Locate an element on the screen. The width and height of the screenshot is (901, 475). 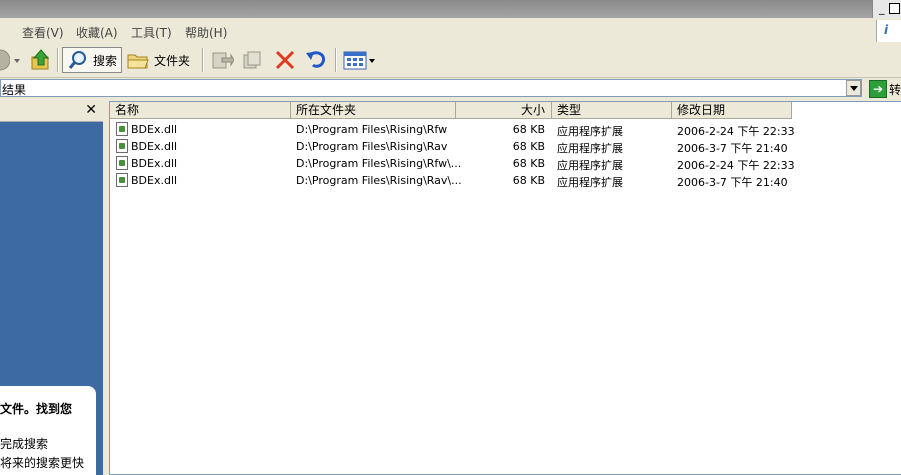
back-button is located at coordinates (5, 60).